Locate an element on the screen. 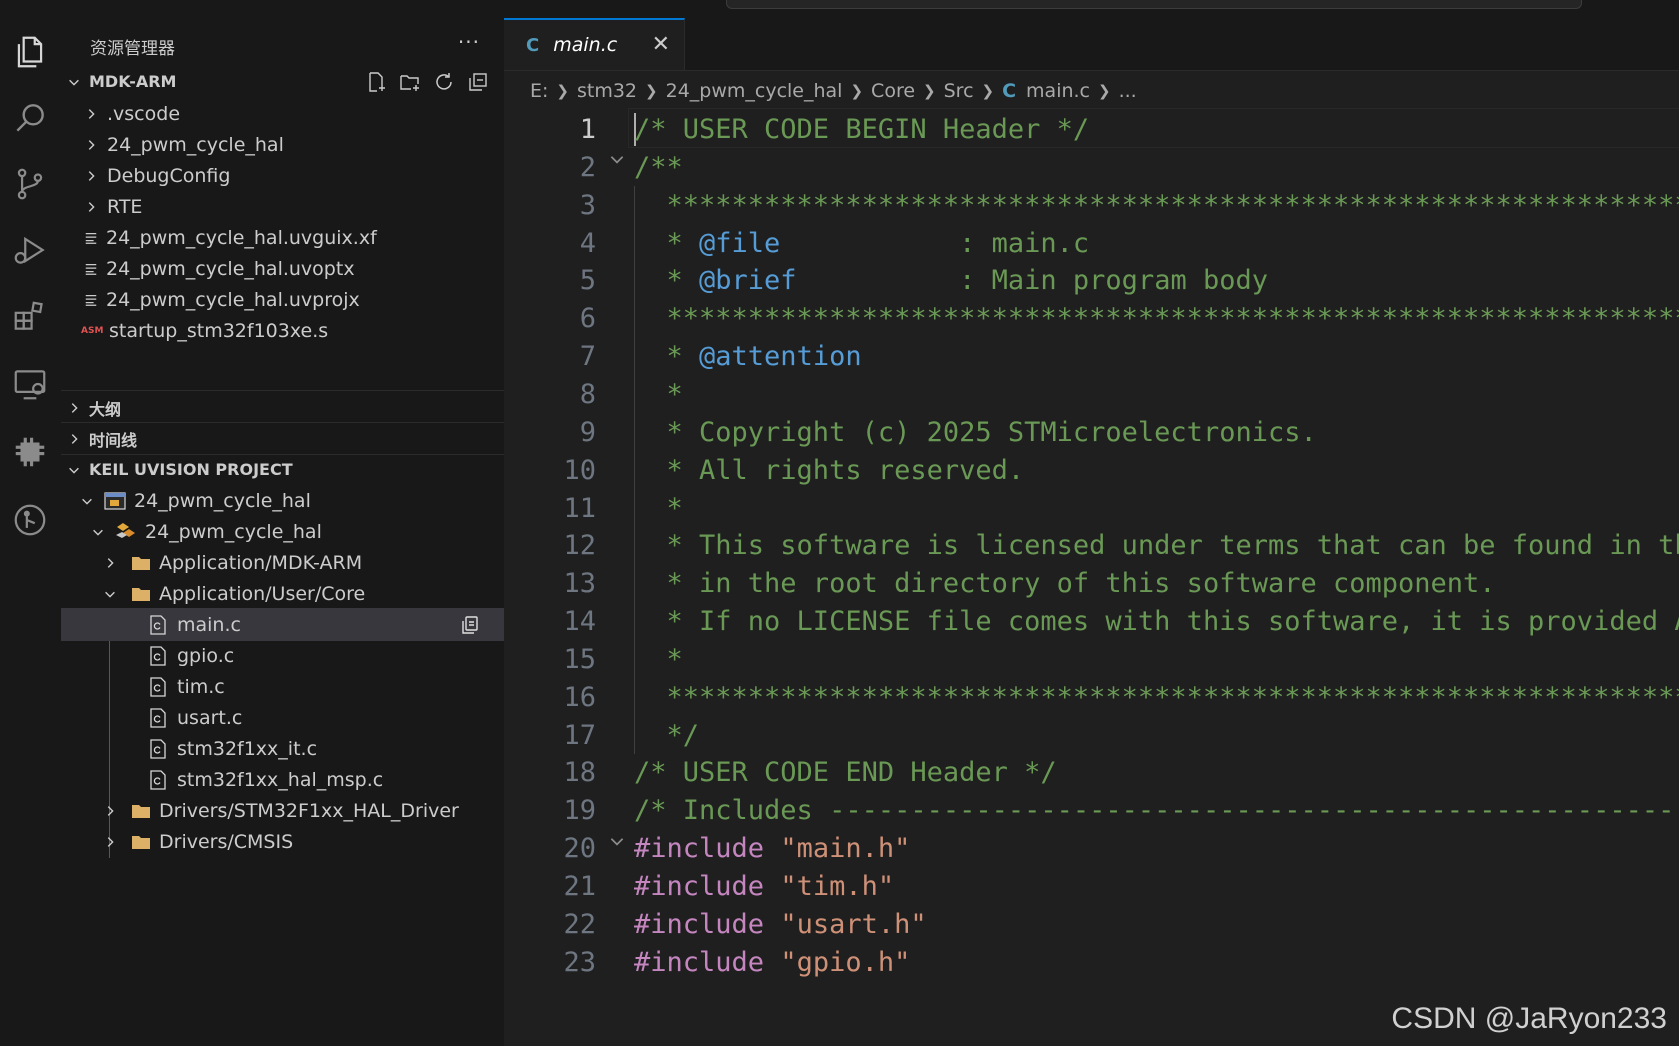  workspace-header: MDK-ARM is located at coordinates (282, 81).